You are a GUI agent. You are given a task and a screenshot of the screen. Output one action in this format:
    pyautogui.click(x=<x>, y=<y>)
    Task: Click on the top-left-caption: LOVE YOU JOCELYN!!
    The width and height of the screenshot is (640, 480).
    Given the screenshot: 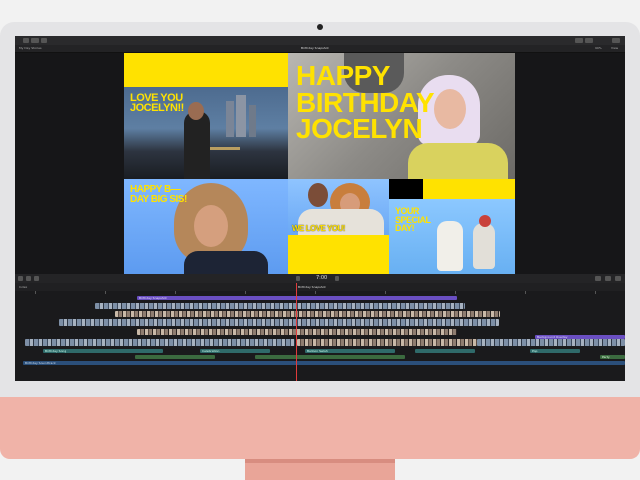 What is the action you would take?
    pyautogui.click(x=157, y=103)
    